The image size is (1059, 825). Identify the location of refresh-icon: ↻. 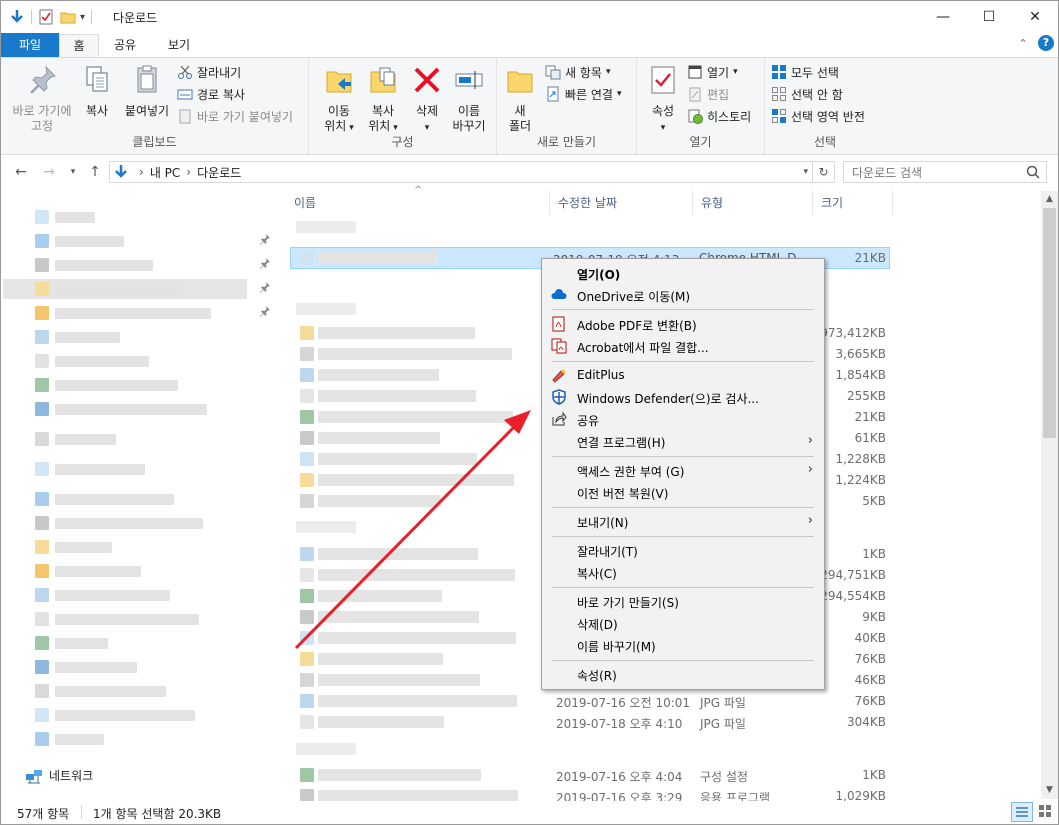
(823, 172).